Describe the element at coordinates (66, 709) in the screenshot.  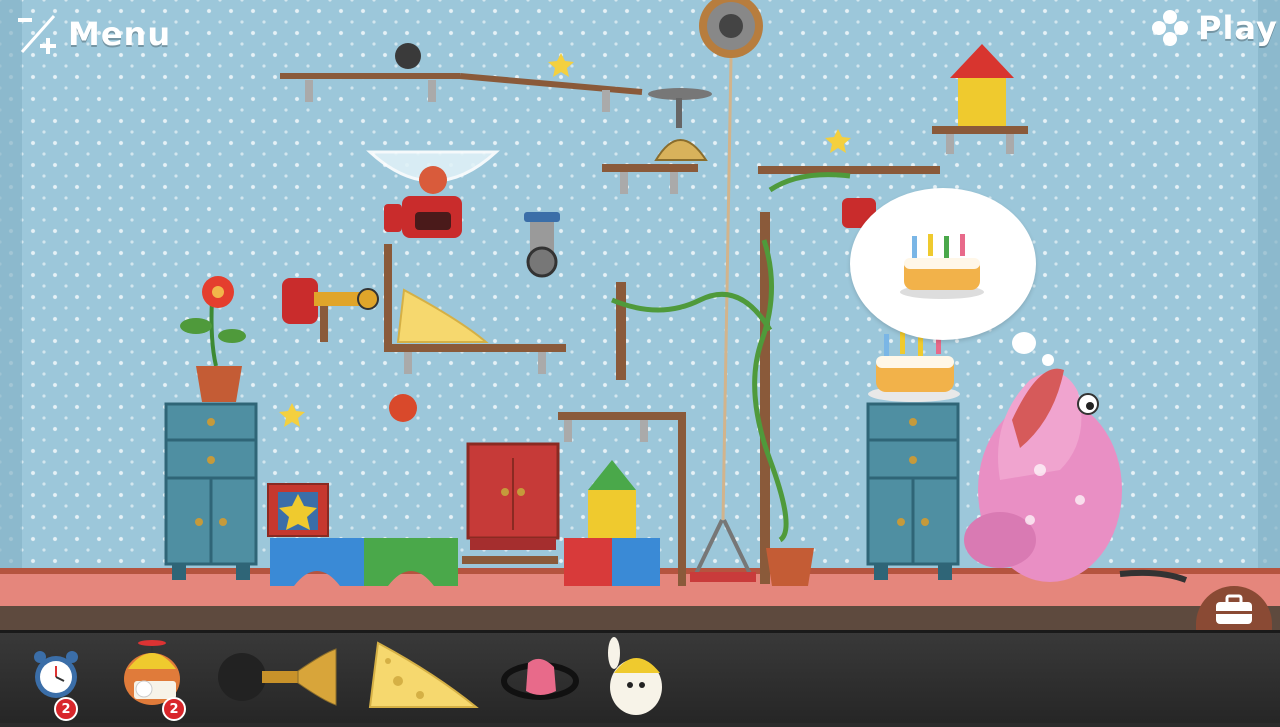
I see `alarm-clock-count-badge: 2` at that location.